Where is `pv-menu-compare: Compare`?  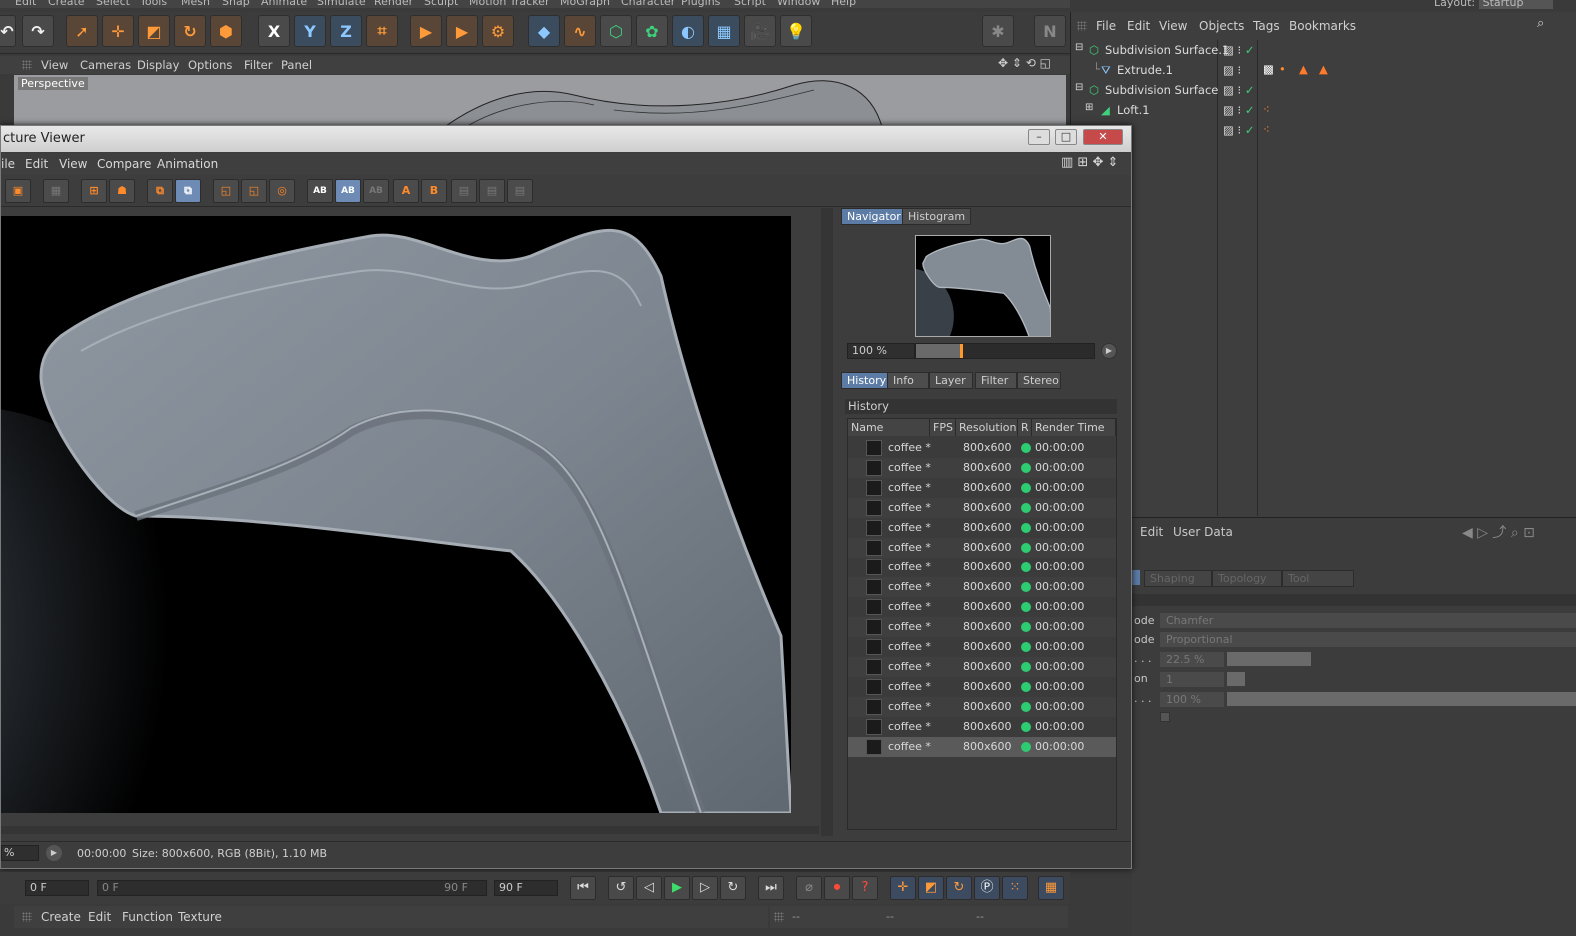
pv-menu-compare: Compare is located at coordinates (124, 164).